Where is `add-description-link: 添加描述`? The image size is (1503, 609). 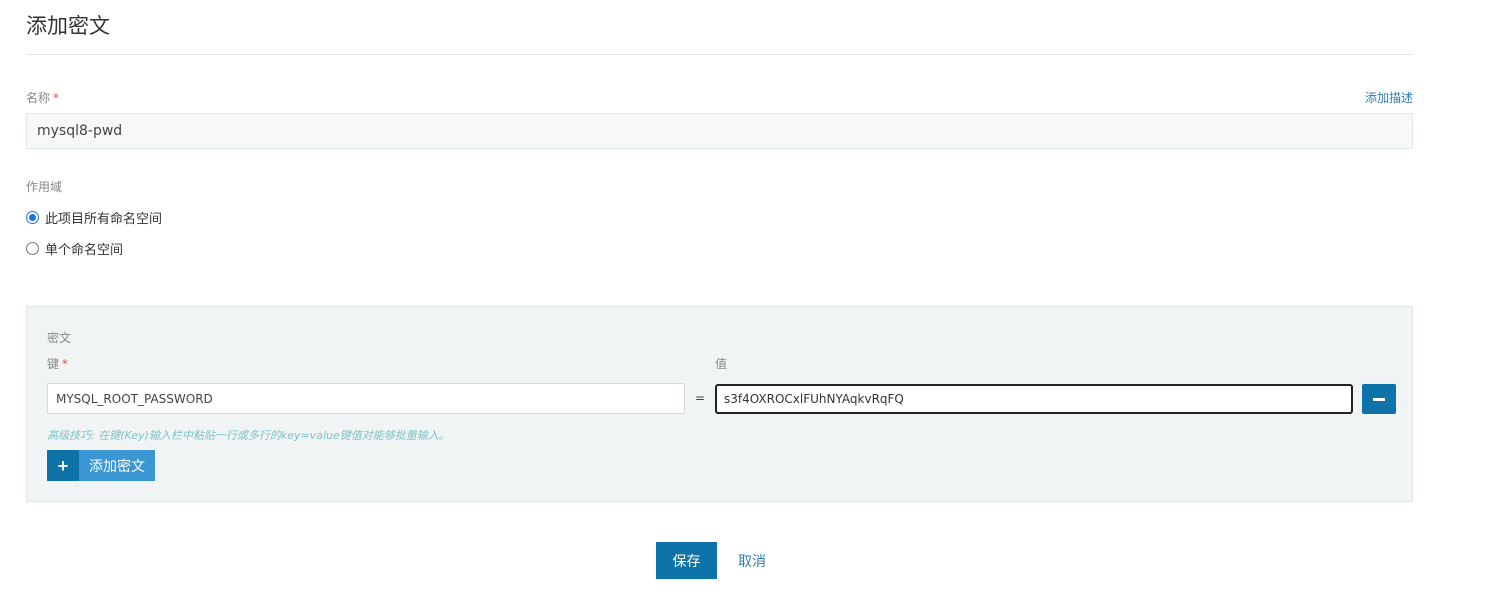 add-description-link: 添加描述 is located at coordinates (1389, 97).